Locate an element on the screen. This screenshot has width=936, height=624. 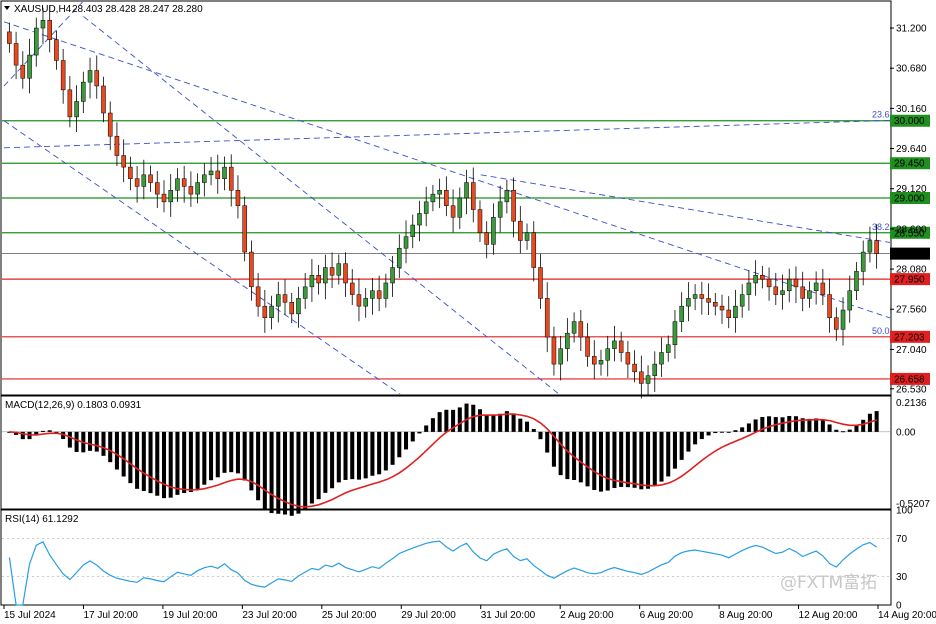
level-label-29.450: 29.450 is located at coordinates (909, 164).